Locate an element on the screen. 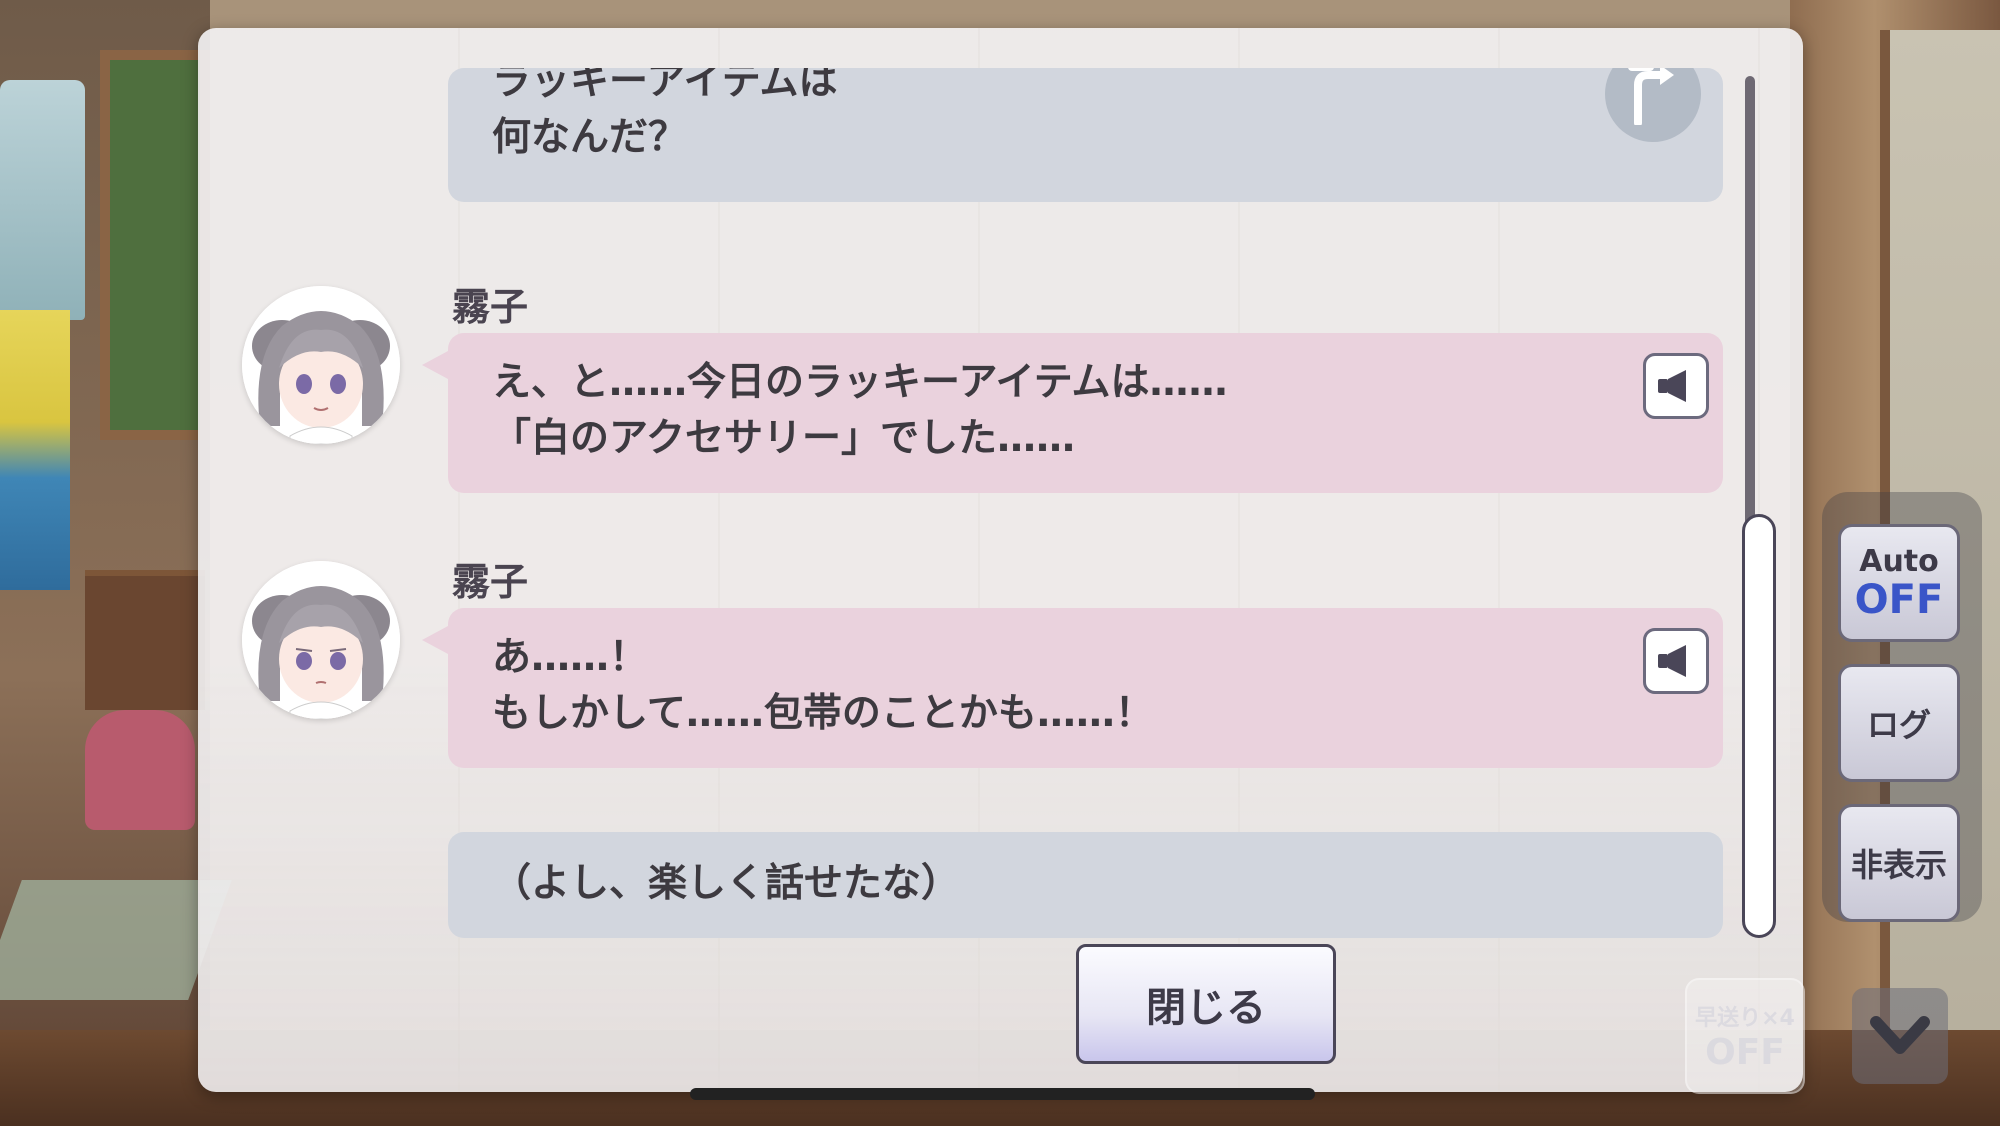 The height and width of the screenshot is (1126, 2000). auto-label: Auto is located at coordinates (1899, 561).